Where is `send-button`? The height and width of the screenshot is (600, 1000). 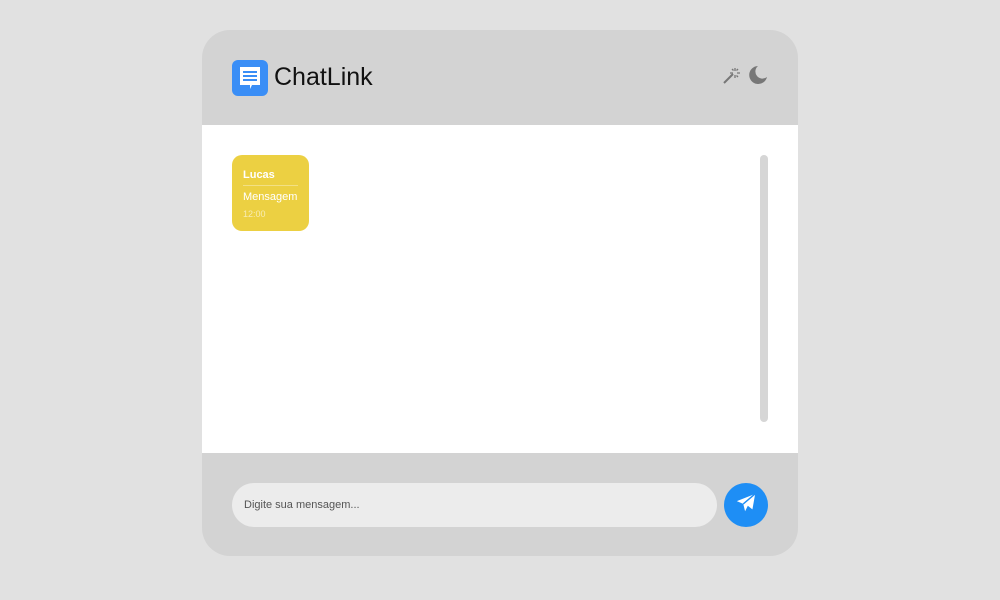
send-button is located at coordinates (746, 504).